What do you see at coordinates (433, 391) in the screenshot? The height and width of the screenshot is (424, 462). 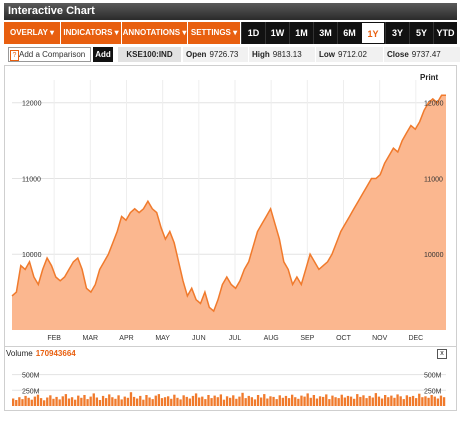 I see `volume-y-tick-label-right: 250M` at bounding box center [433, 391].